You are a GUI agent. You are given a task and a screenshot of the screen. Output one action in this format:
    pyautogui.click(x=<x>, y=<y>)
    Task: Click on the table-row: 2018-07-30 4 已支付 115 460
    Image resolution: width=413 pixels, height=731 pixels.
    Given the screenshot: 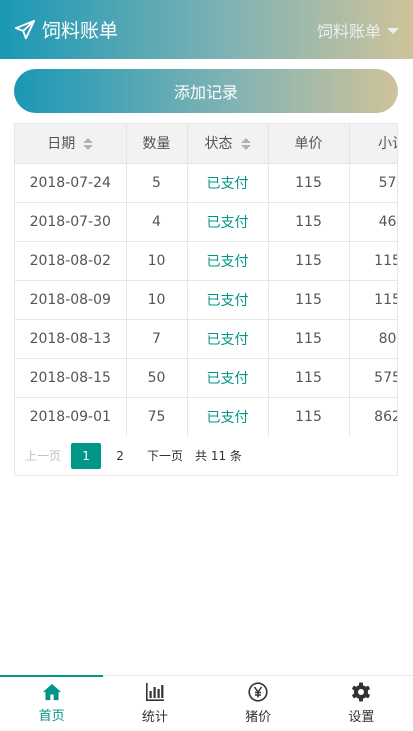 What is the action you would take?
    pyautogui.click(x=206, y=222)
    